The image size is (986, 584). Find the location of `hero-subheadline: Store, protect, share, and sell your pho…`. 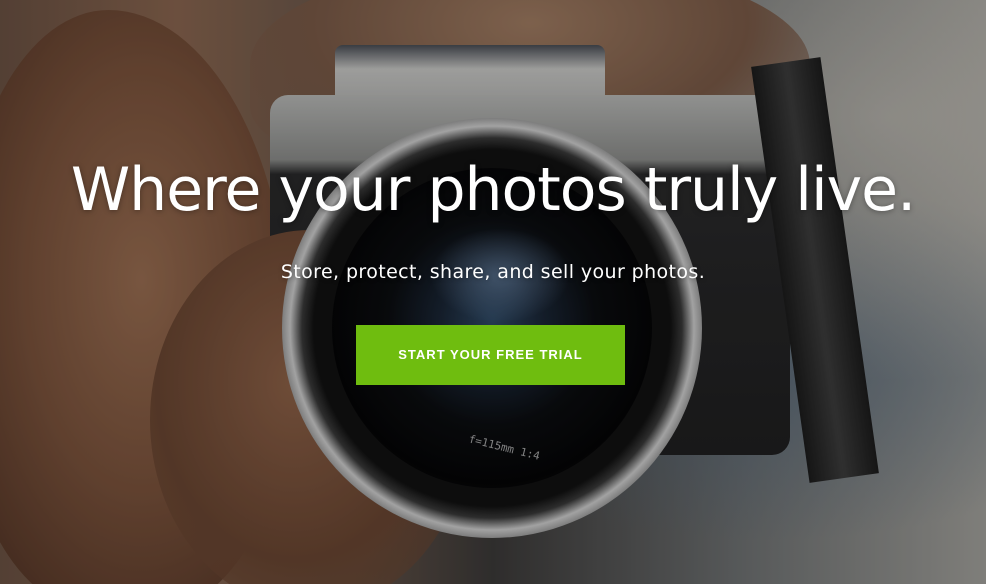

hero-subheadline: Store, protect, share, and sell your pho… is located at coordinates (493, 272).